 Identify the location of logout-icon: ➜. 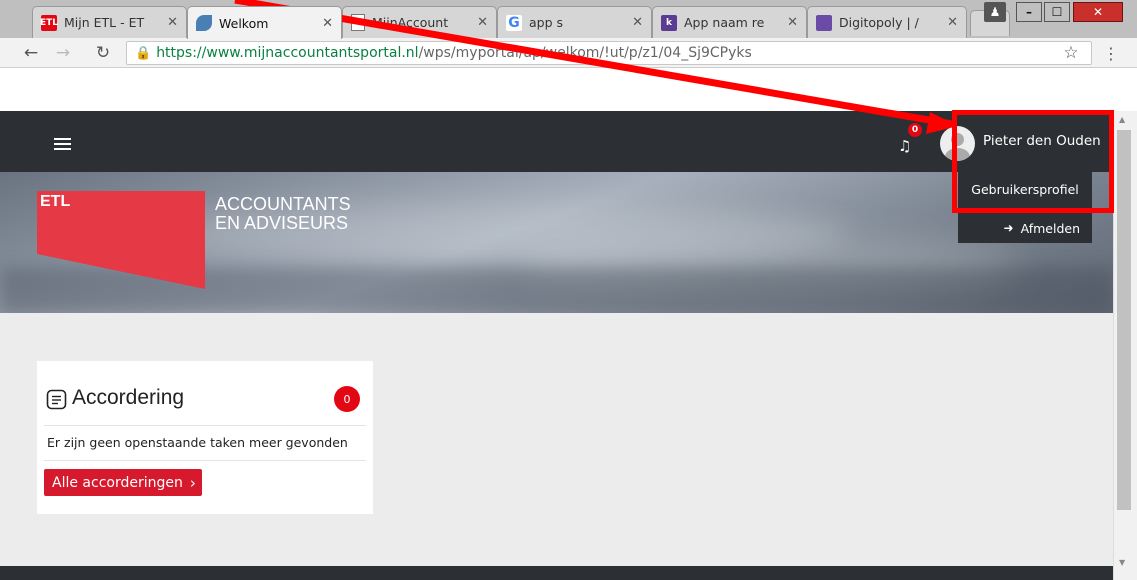
(1008, 228).